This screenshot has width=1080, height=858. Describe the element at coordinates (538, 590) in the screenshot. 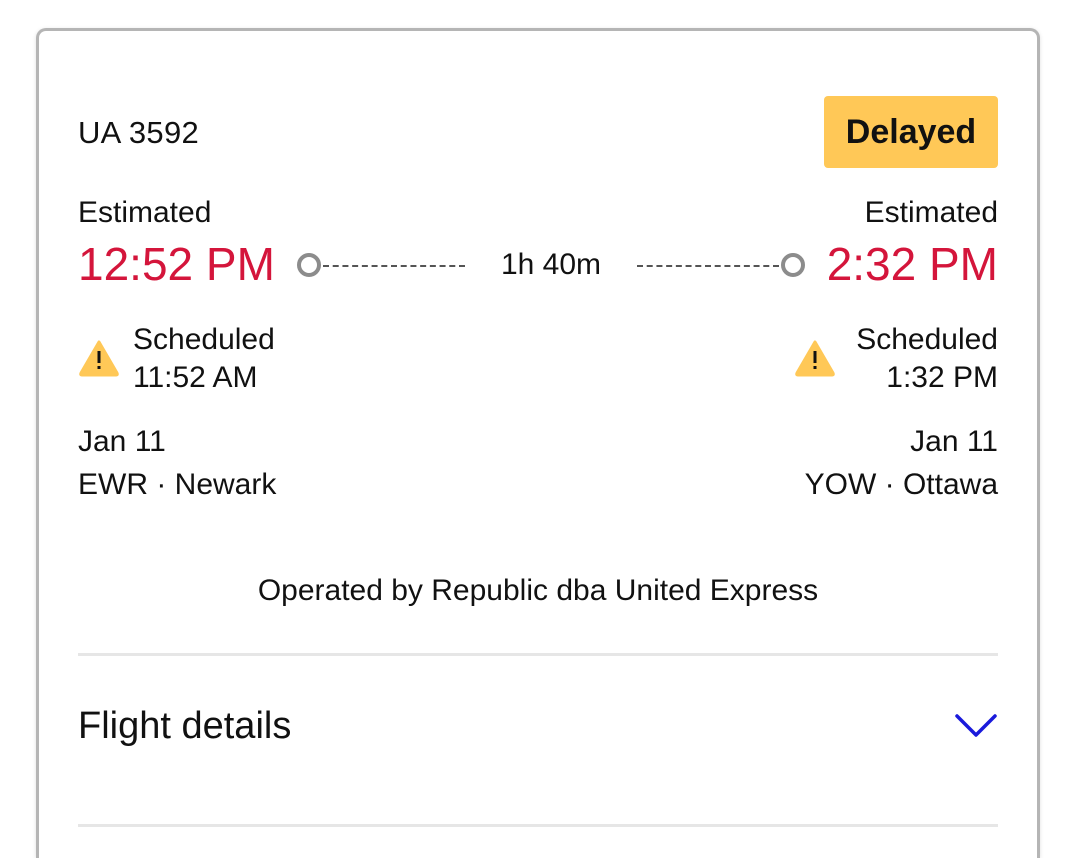

I see `operator-text: Operated by Republic dba United Express` at that location.